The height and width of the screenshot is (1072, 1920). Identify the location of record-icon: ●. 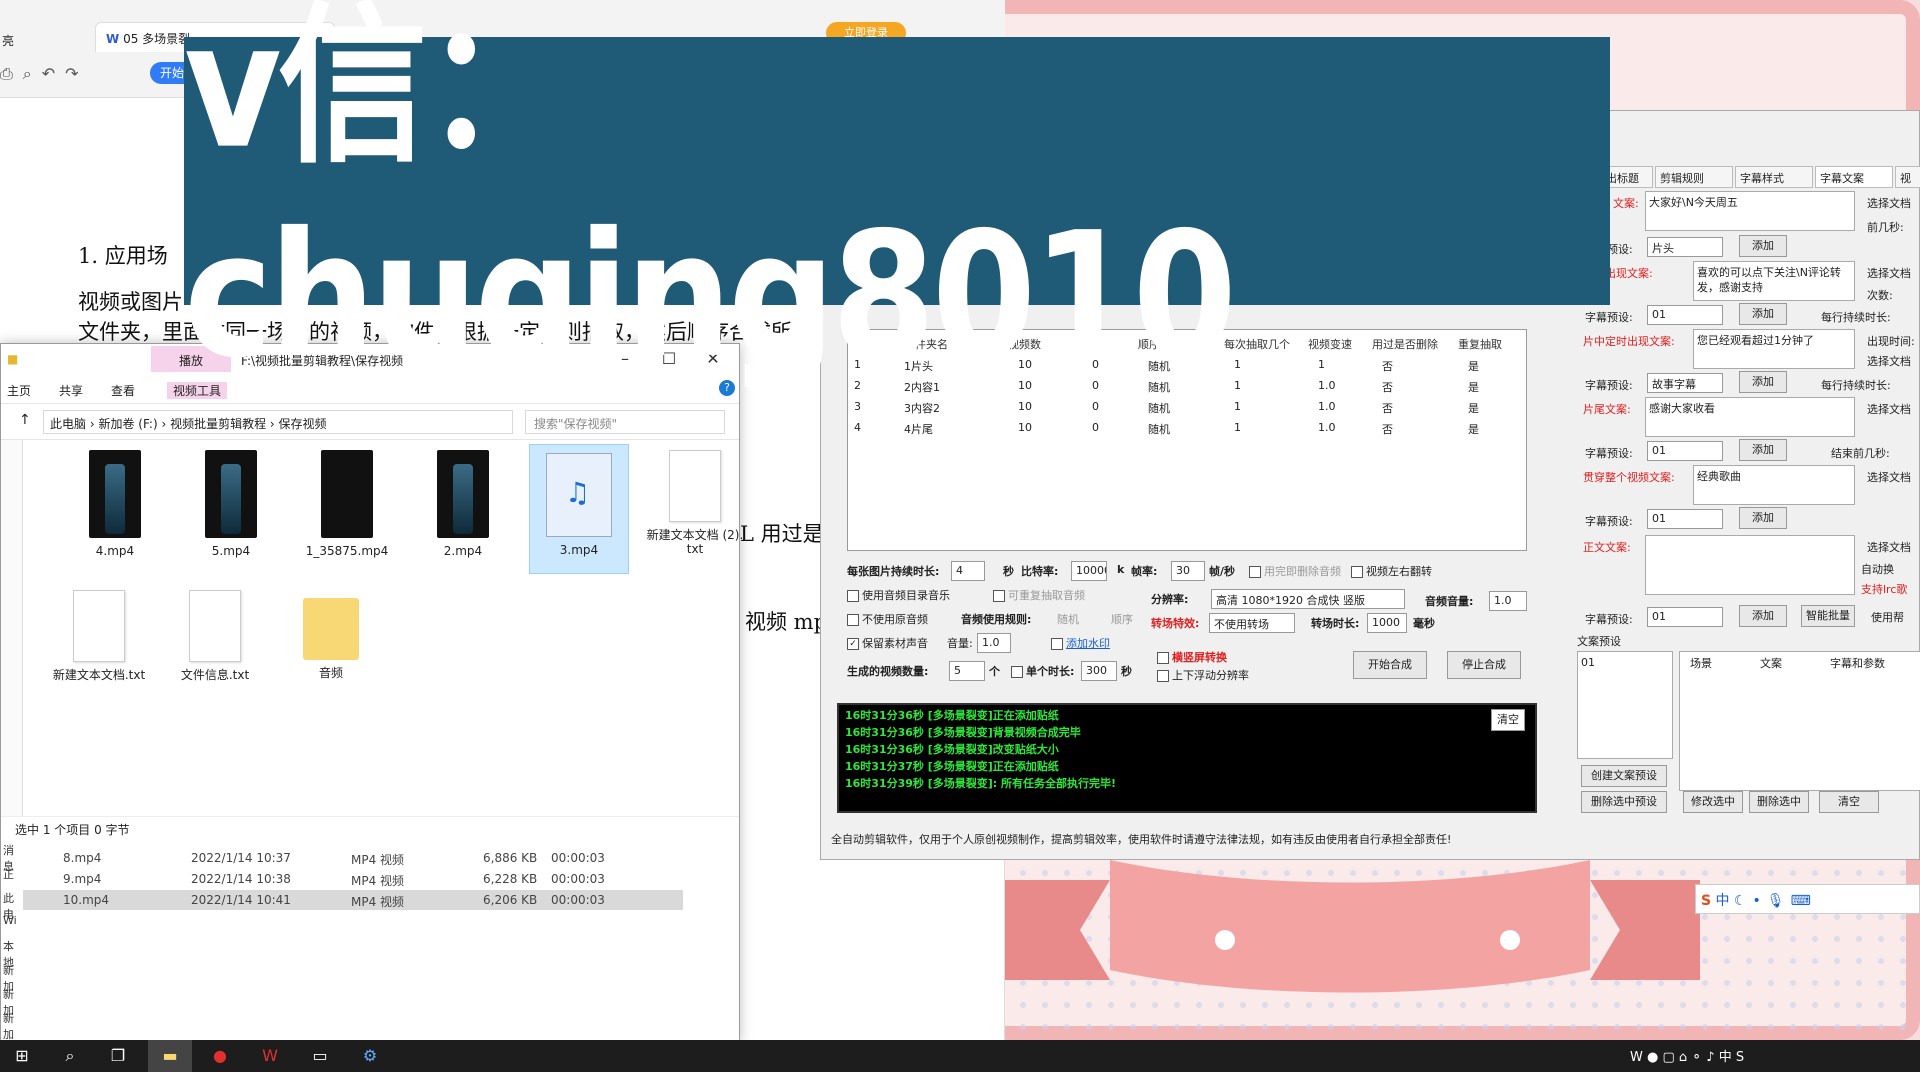
(220, 1056).